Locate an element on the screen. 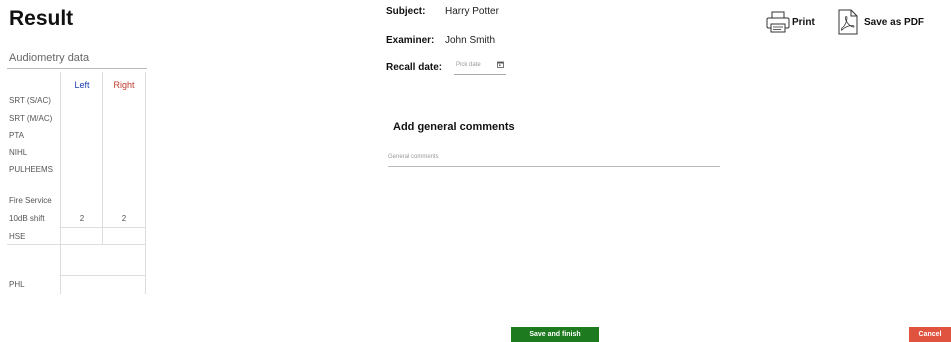 Image resolution: width=951 pixels, height=342 pixels. row-label-nihl: NIHL is located at coordinates (18, 152).